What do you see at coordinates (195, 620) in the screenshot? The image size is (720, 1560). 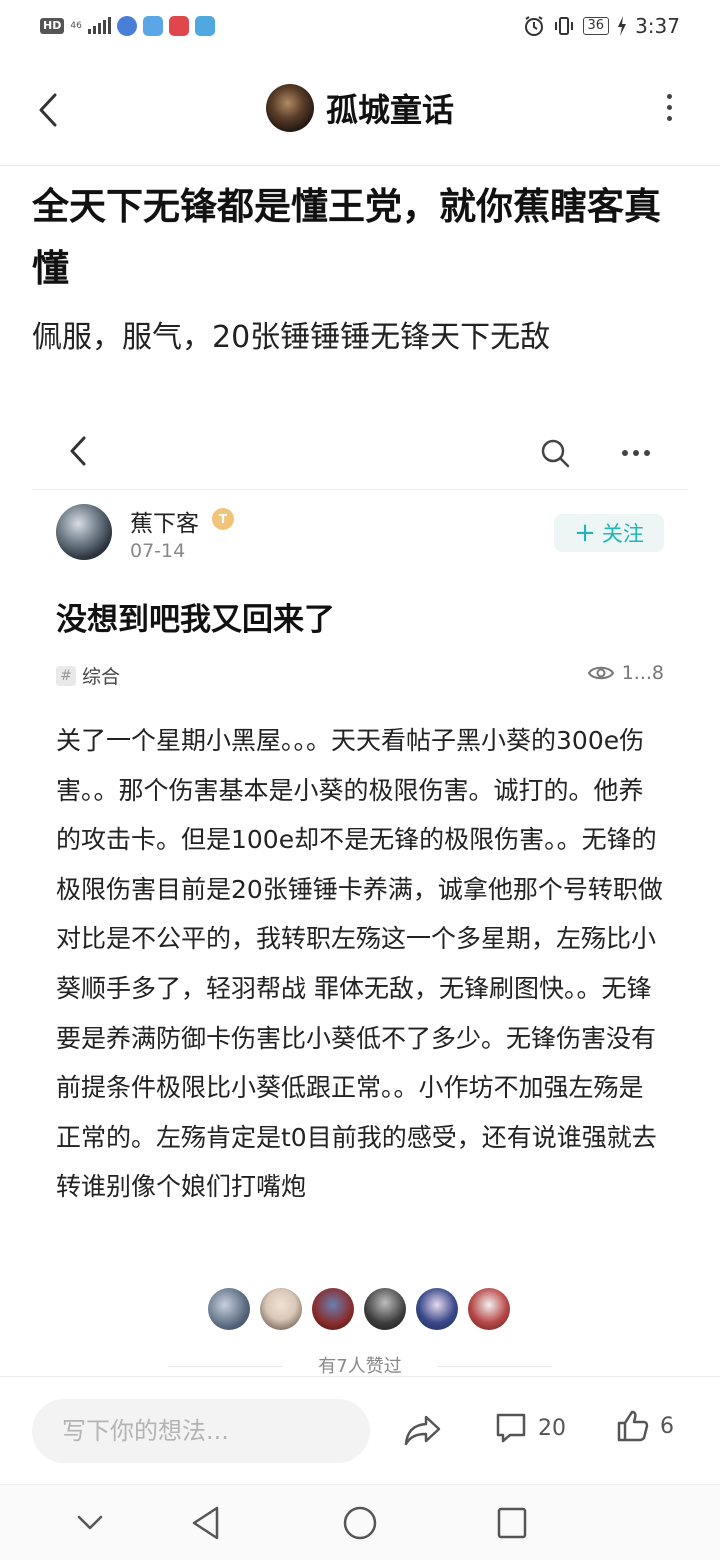 I see `embedded-post-title: 没想到吧我又回来了` at bounding box center [195, 620].